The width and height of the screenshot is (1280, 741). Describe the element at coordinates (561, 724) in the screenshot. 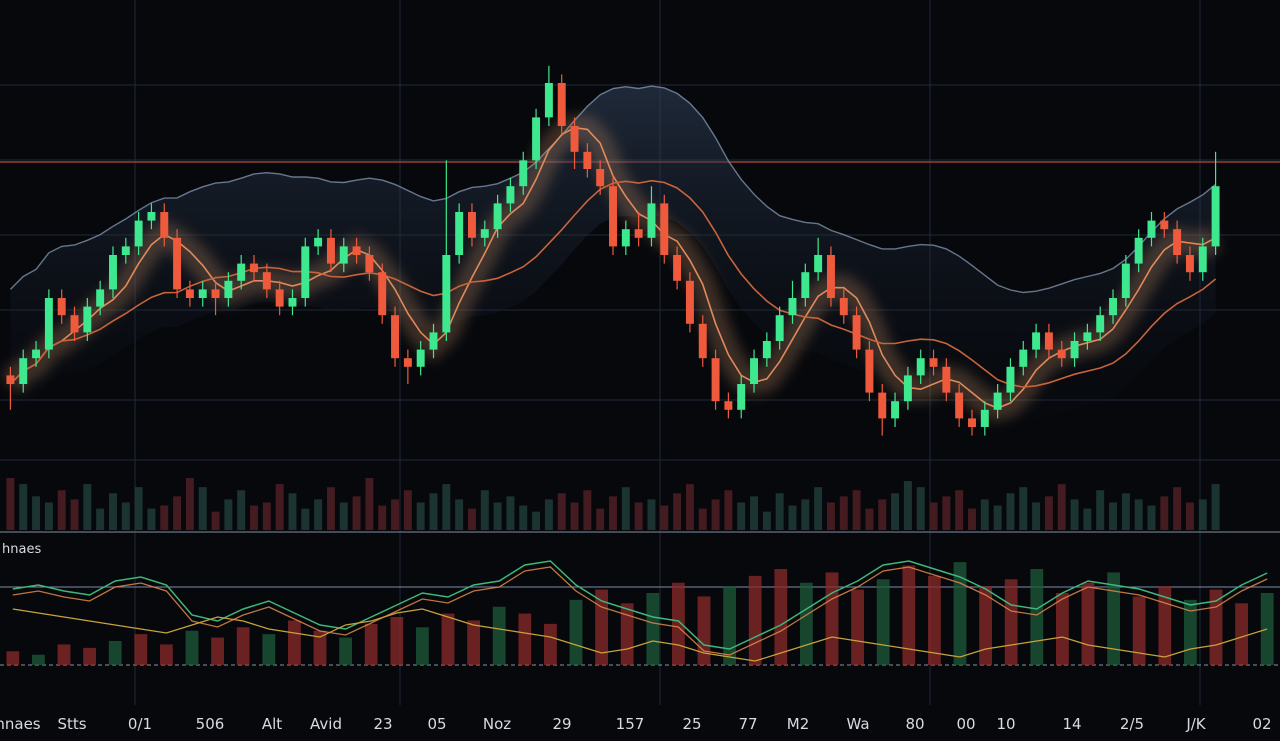

I see `x-tick-label: 29` at that location.